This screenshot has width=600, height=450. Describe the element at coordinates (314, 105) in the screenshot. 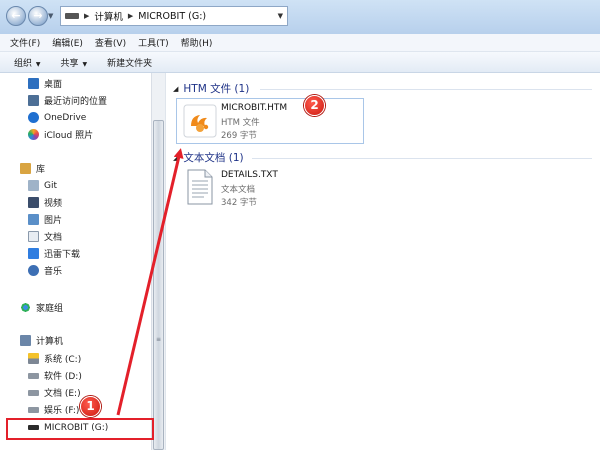

I see `step-badge-2: 2` at that location.